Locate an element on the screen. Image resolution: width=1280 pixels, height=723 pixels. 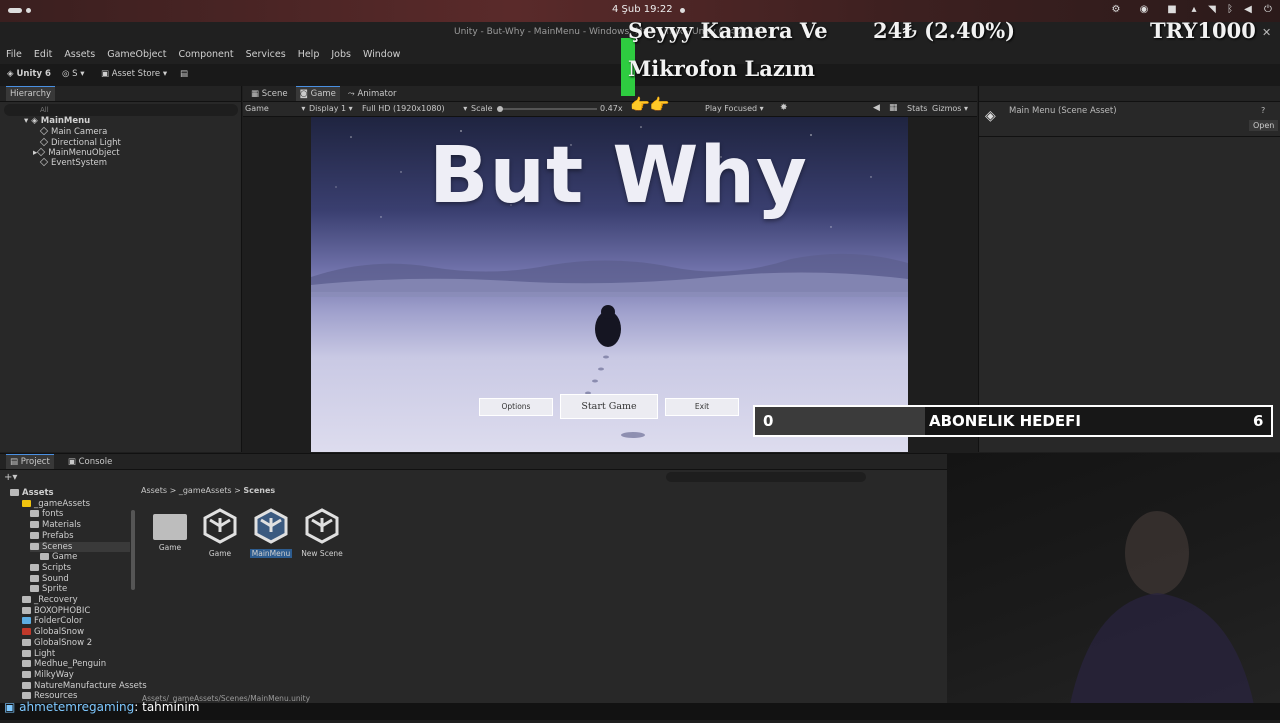
scale-slider is located at coordinates (547, 109).